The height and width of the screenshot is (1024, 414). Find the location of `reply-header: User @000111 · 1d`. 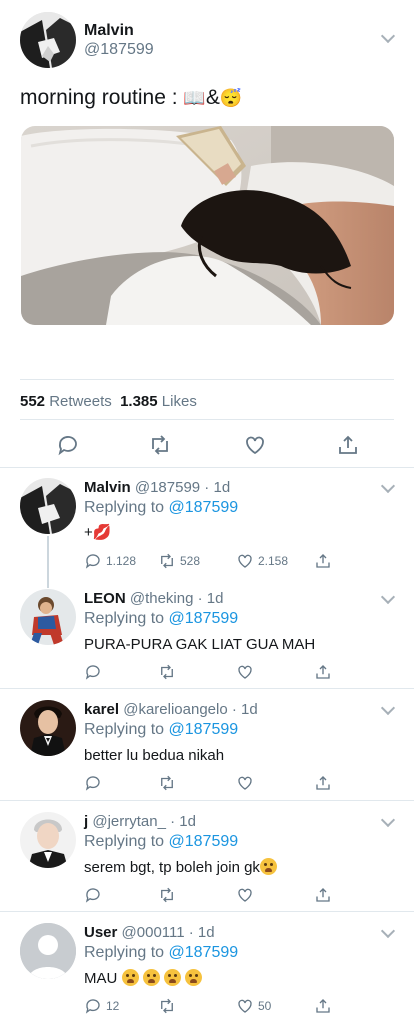

reply-header: User @000111 · 1d is located at coordinates (149, 932).